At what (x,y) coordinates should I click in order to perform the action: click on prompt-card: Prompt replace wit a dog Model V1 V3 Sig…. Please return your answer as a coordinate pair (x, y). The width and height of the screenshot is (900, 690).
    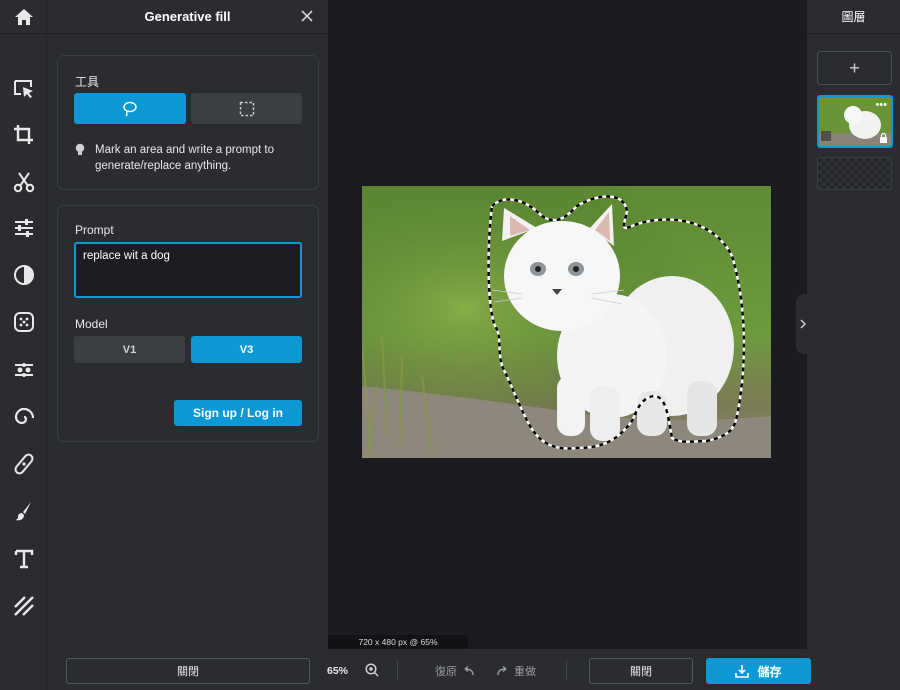
    Looking at the image, I should click on (188, 323).